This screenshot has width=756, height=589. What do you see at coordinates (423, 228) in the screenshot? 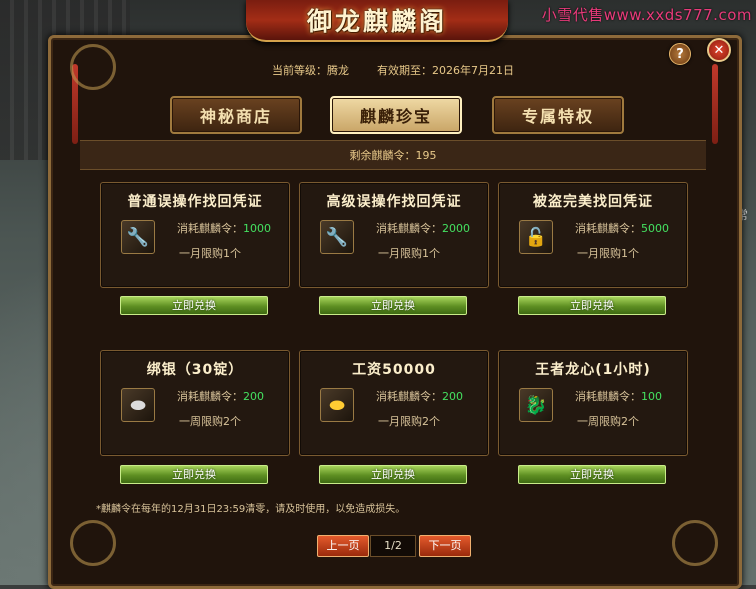
I see `item-cost: 消耗麒麟令：2000` at bounding box center [423, 228].